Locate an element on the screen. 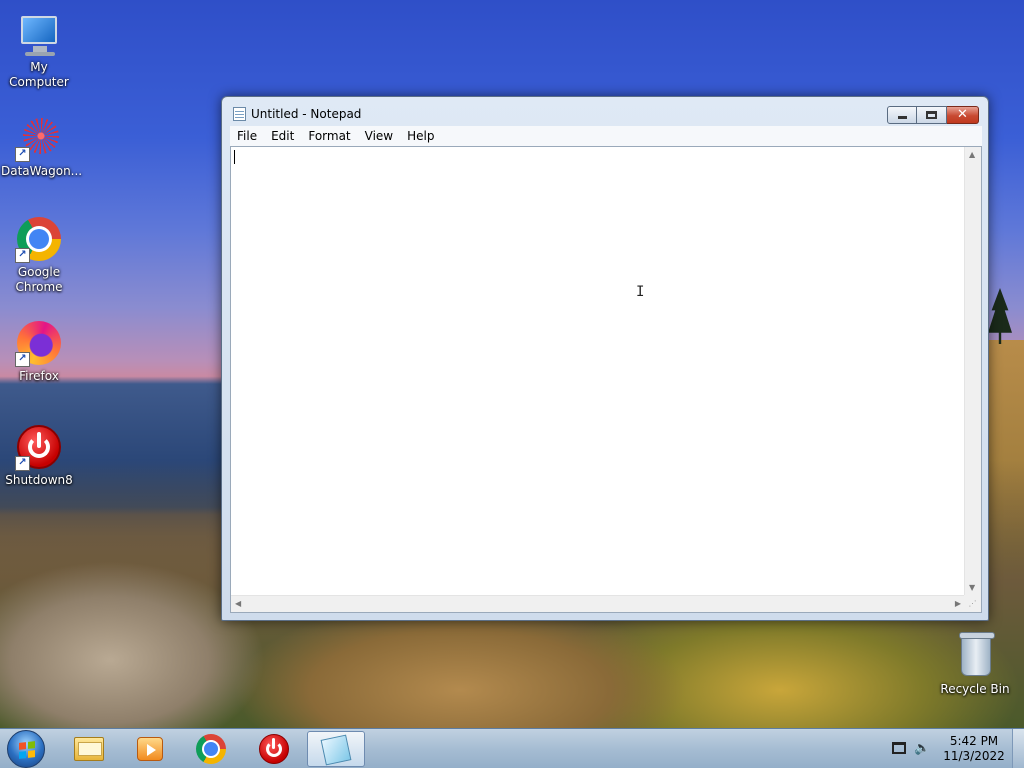 This screenshot has height=768, width=1024. menu-bar: File Edit Format View Help is located at coordinates (606, 136).